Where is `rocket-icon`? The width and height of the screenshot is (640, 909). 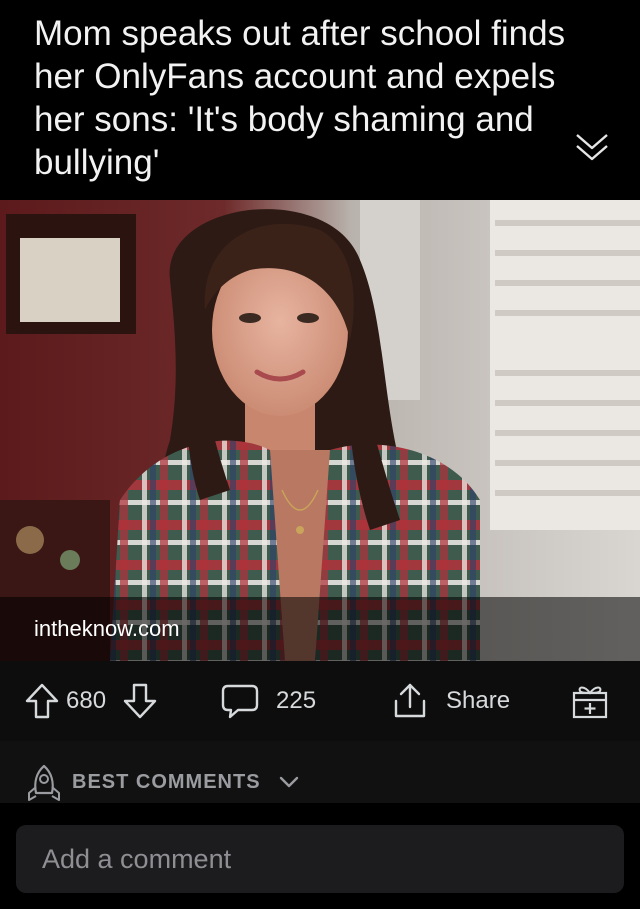
rocket-icon is located at coordinates (44, 785).